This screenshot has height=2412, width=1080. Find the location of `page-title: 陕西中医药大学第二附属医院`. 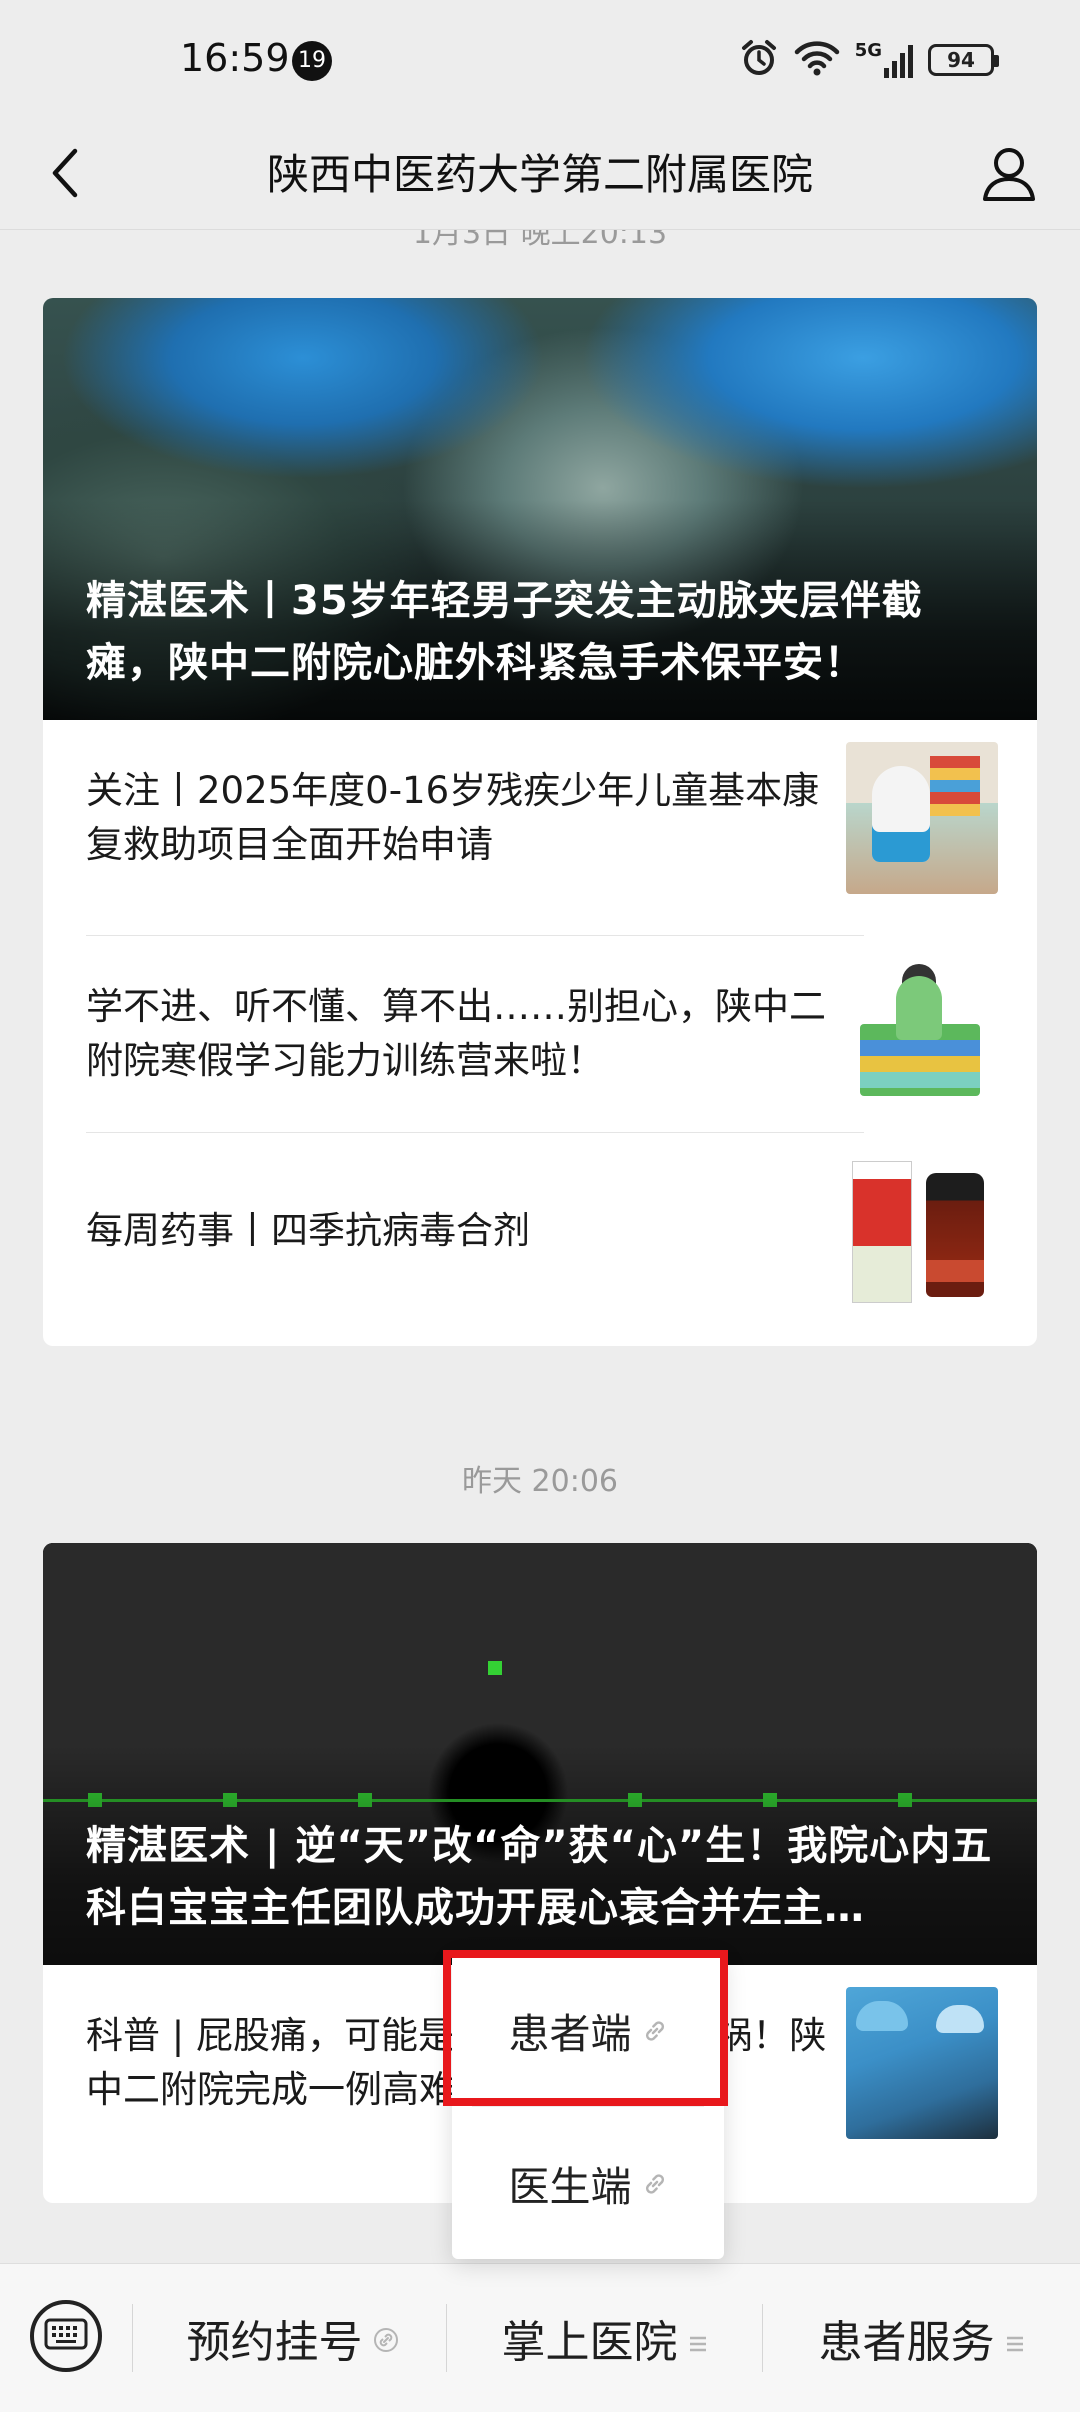

page-title: 陕西中医药大学第二附属医院 is located at coordinates (539, 174).